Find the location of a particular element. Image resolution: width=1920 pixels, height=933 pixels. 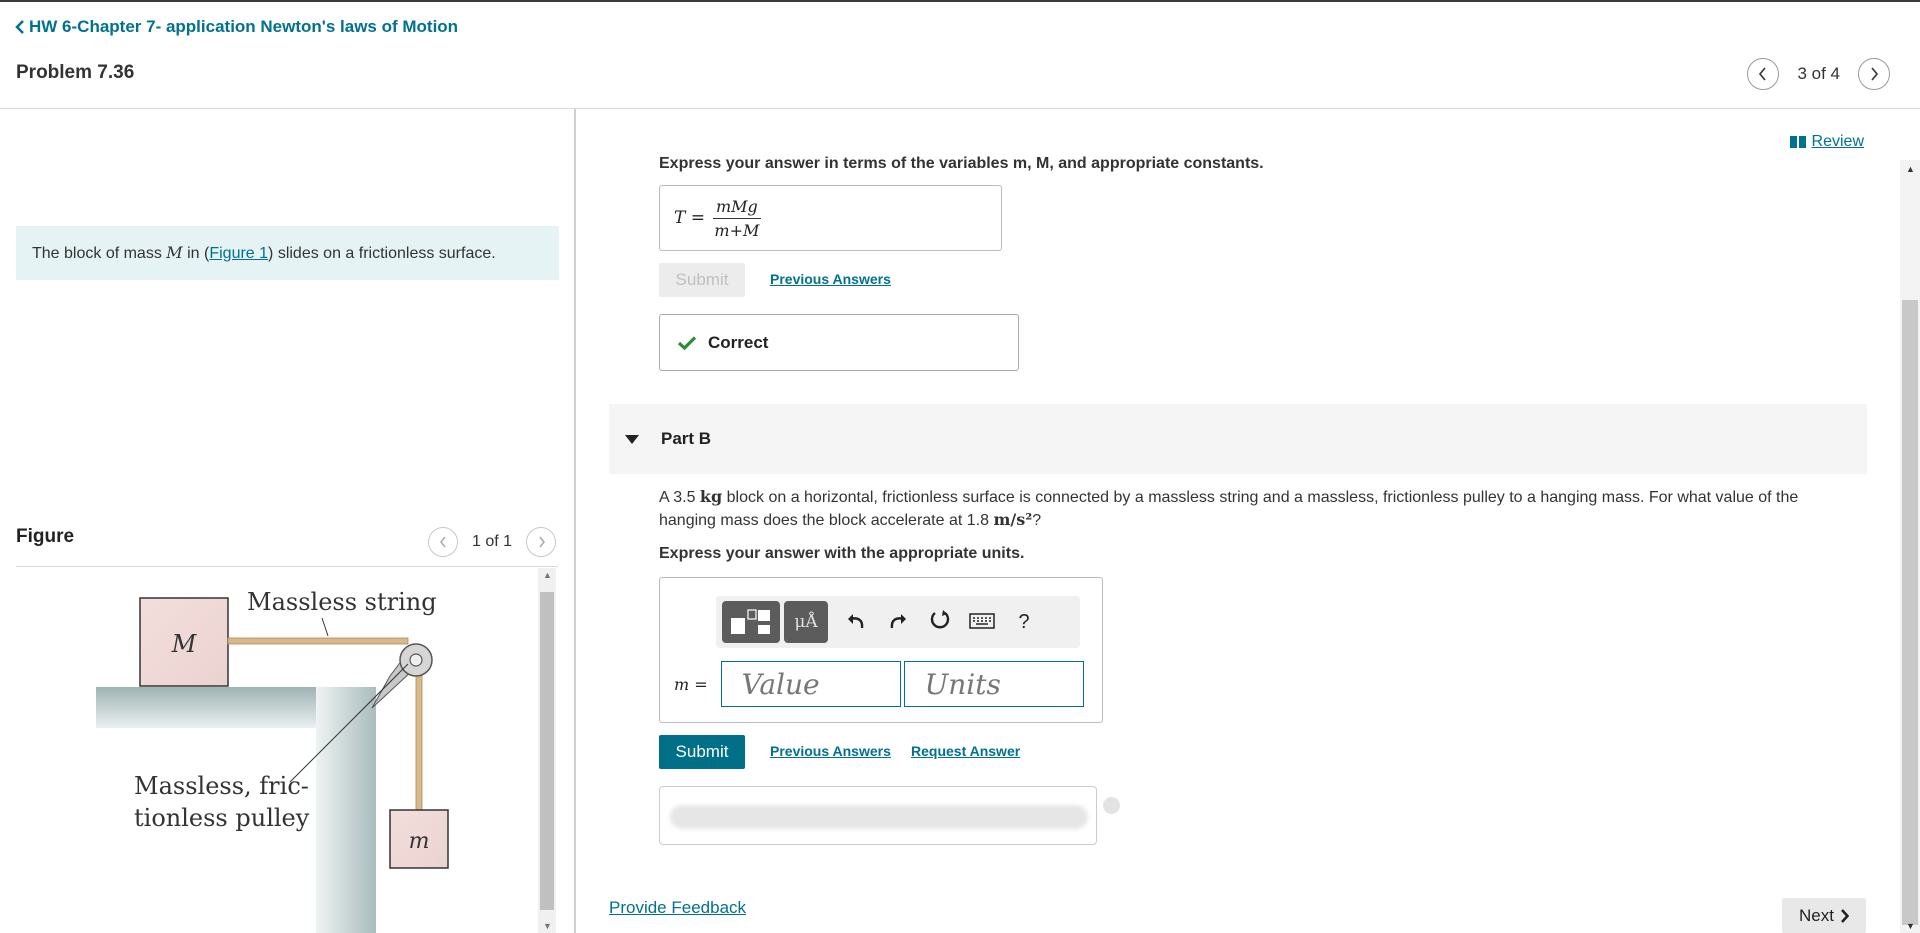

pulley-label-line1: Massless, fric- is located at coordinates (221, 786).